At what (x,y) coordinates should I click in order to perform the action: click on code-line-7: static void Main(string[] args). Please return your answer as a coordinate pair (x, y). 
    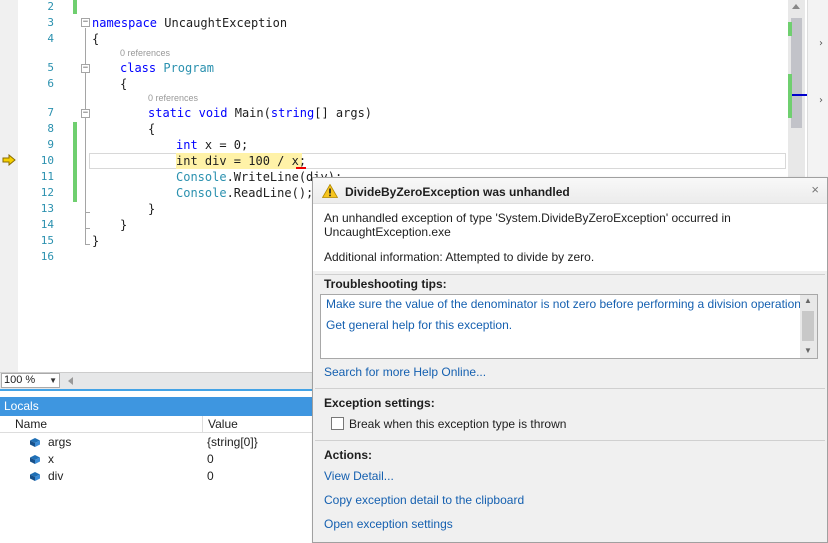
    Looking at the image, I should click on (260, 113).